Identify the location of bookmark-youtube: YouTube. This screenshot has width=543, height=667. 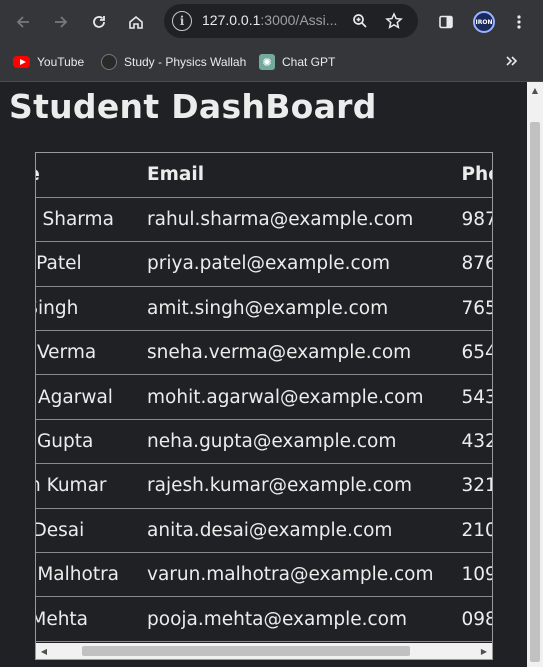
(48, 62).